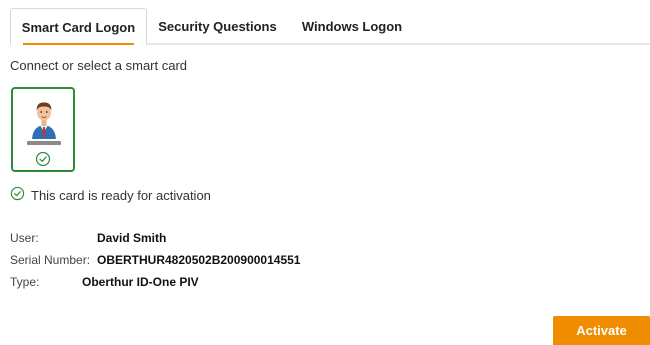 The image size is (650, 345). I want to click on type-label: Type:, so click(25, 282).